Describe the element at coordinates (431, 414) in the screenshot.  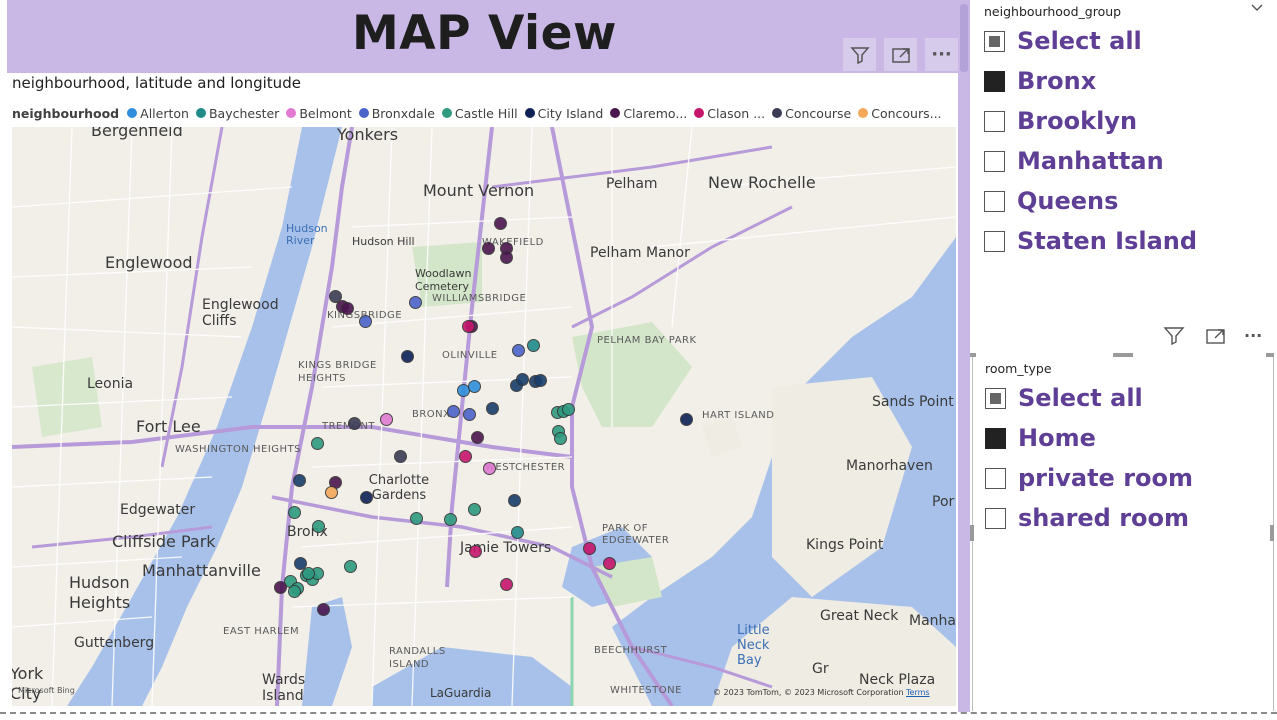
I see `map-label-bronx-area: BRONX` at that location.